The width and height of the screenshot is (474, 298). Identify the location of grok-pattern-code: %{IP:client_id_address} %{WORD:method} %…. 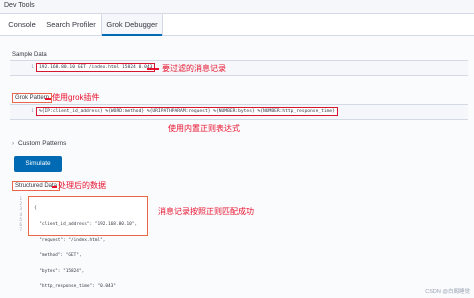
(187, 111).